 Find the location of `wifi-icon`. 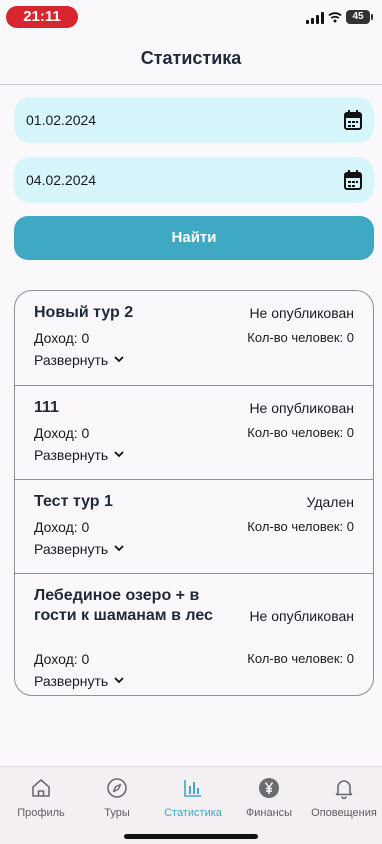

wifi-icon is located at coordinates (335, 17).